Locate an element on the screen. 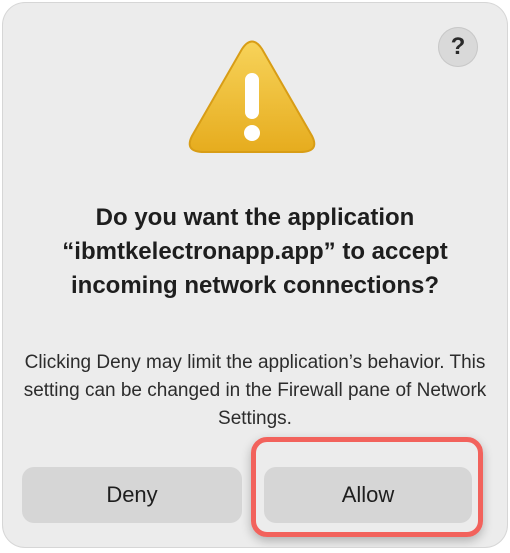 This screenshot has width=510, height=553. allow-button: Allow is located at coordinates (368, 495).